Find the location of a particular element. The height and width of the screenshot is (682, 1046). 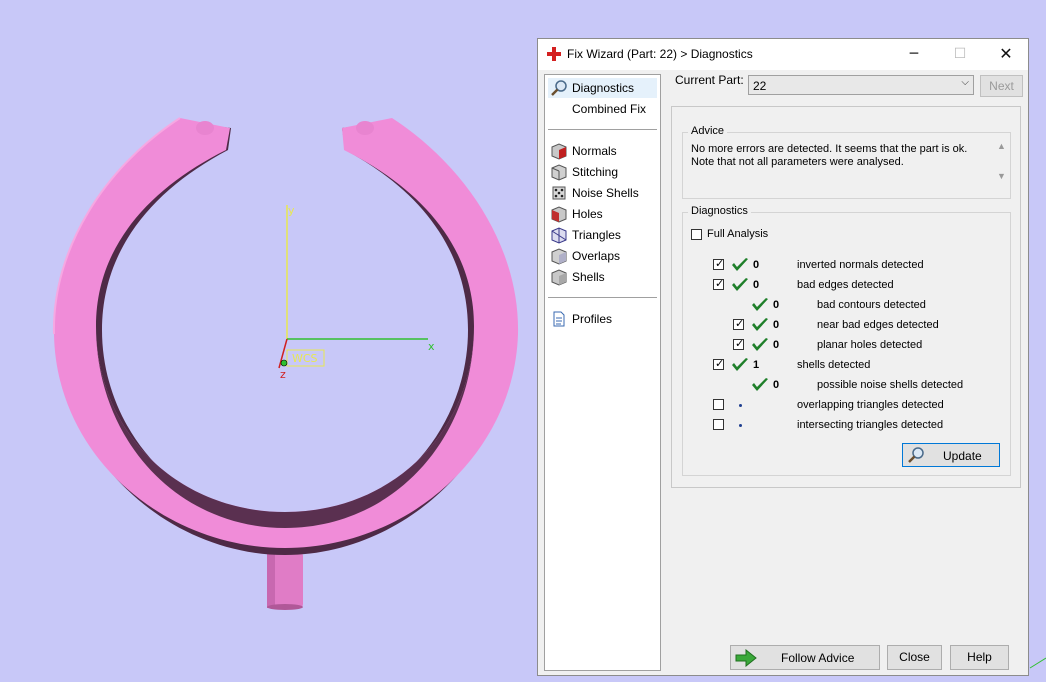

corner-axis-line is located at coordinates (1037, 663).